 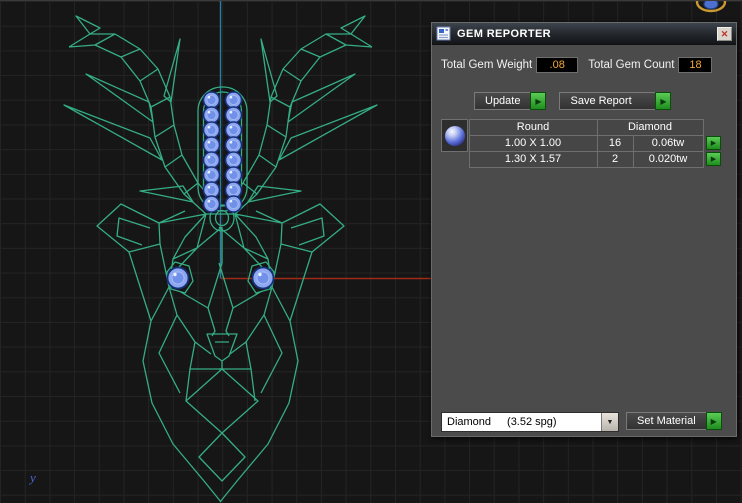 I want to click on total-count-value: 18, so click(x=695, y=65).